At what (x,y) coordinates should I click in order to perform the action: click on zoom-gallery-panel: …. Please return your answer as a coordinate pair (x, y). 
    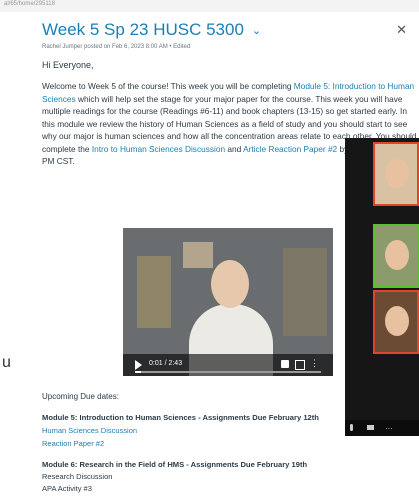
    Looking at the image, I should click on (382, 287).